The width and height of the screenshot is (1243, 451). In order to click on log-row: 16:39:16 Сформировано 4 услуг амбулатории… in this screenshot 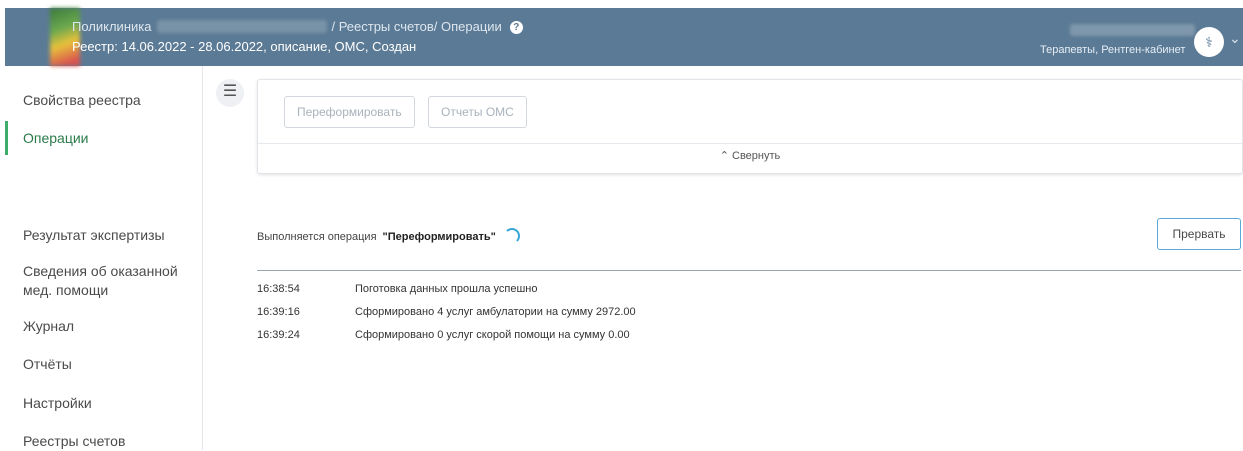, I will do `click(446, 312)`.